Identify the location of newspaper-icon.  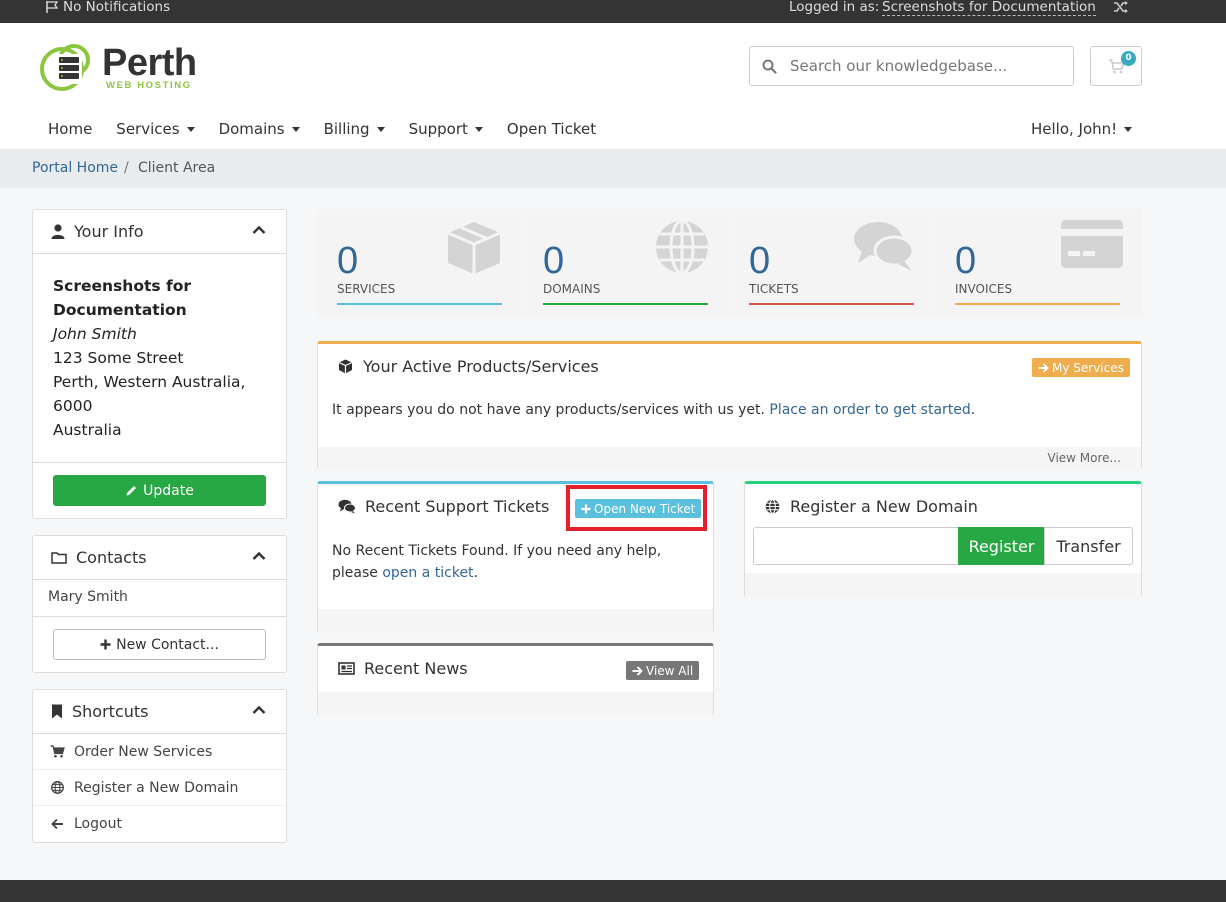
(346, 668).